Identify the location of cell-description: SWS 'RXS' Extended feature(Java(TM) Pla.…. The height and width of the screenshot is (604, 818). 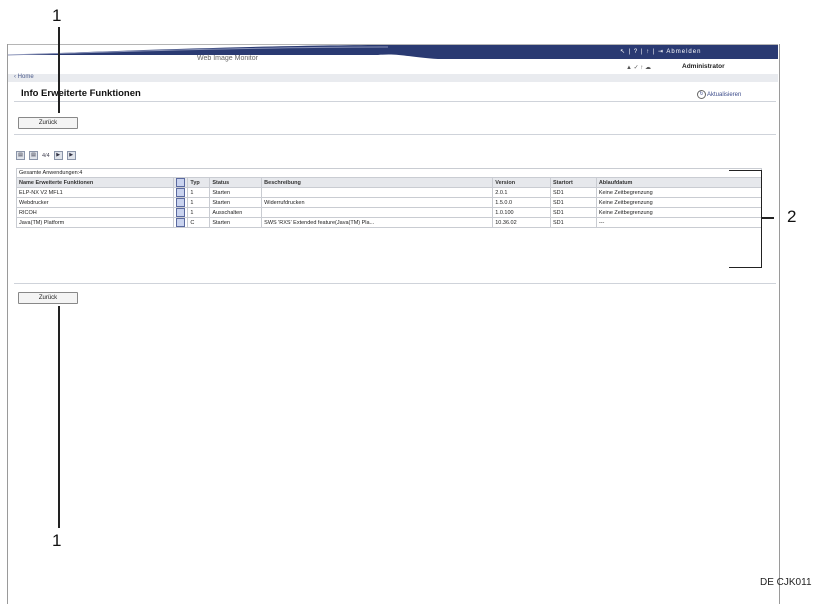
(377, 222).